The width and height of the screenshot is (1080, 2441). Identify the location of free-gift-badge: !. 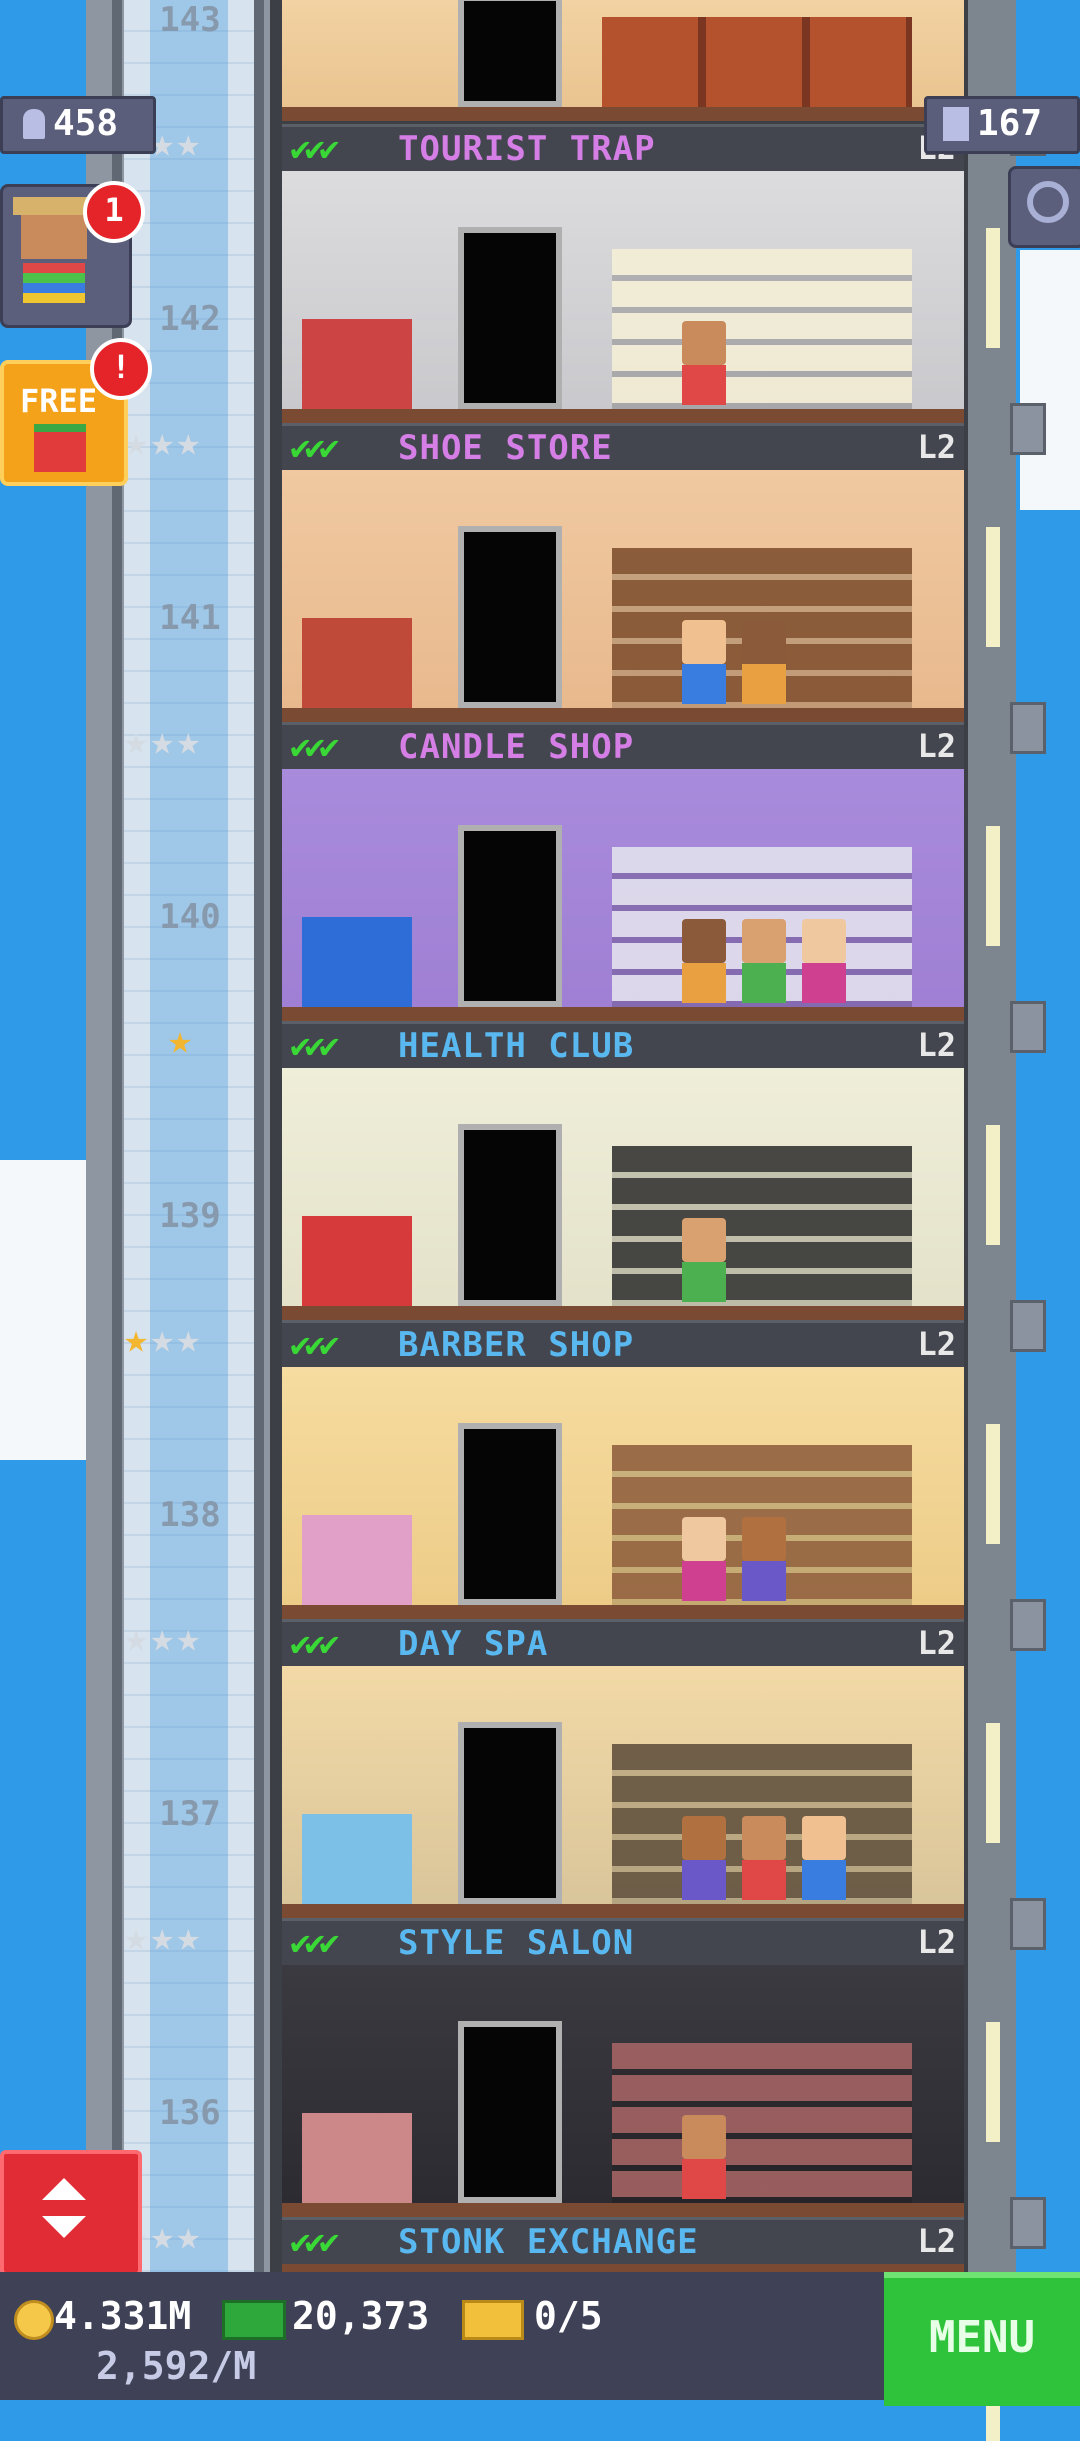
(121, 369).